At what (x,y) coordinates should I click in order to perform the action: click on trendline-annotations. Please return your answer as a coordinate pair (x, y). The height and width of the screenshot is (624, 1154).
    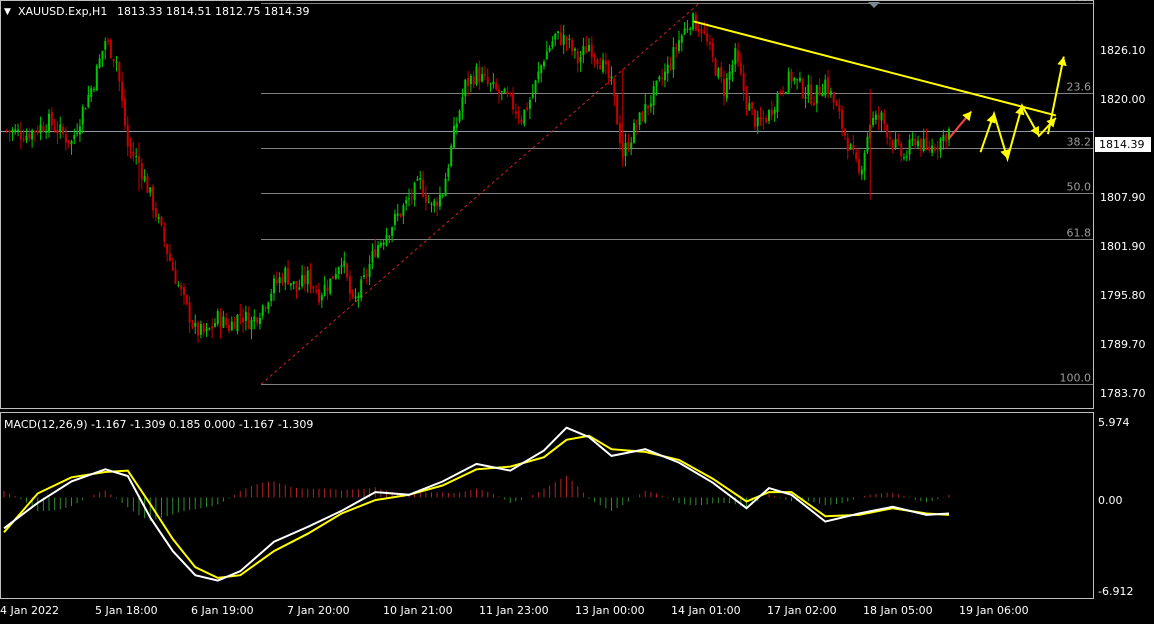
    Looking at the image, I should click on (880, 91).